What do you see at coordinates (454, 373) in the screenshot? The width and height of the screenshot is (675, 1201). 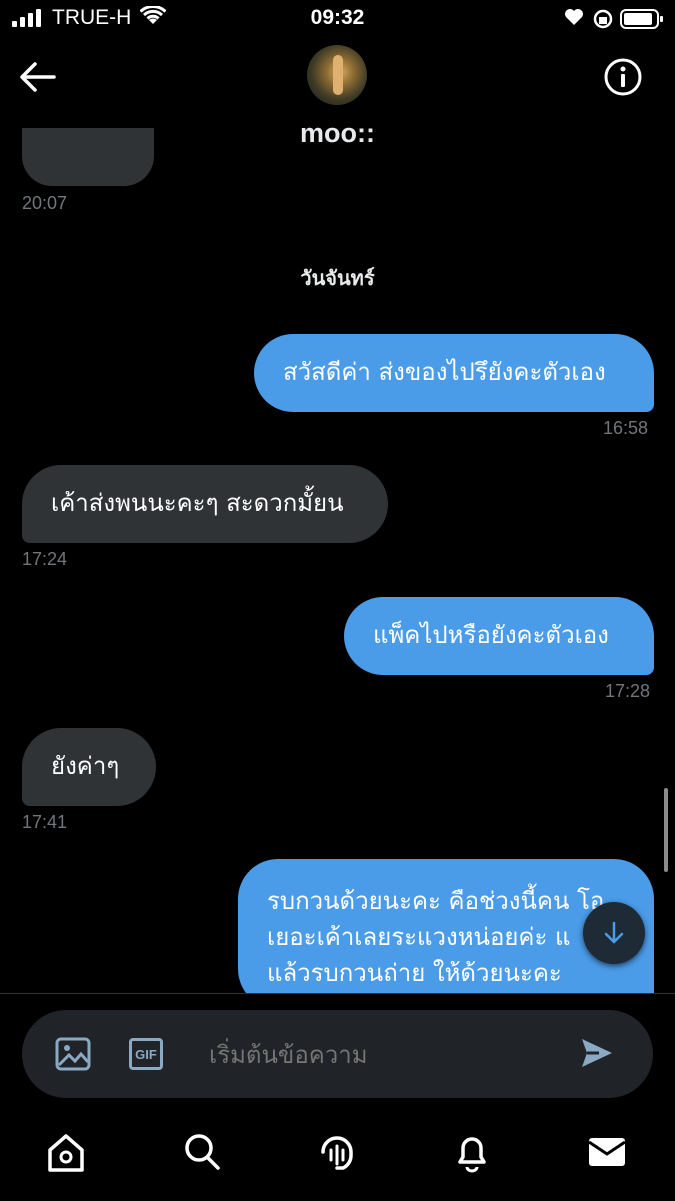 I see `message-bubble-outgoing: สวัสดีค่า ส่งของไปรึยังคะตัวเอง` at bounding box center [454, 373].